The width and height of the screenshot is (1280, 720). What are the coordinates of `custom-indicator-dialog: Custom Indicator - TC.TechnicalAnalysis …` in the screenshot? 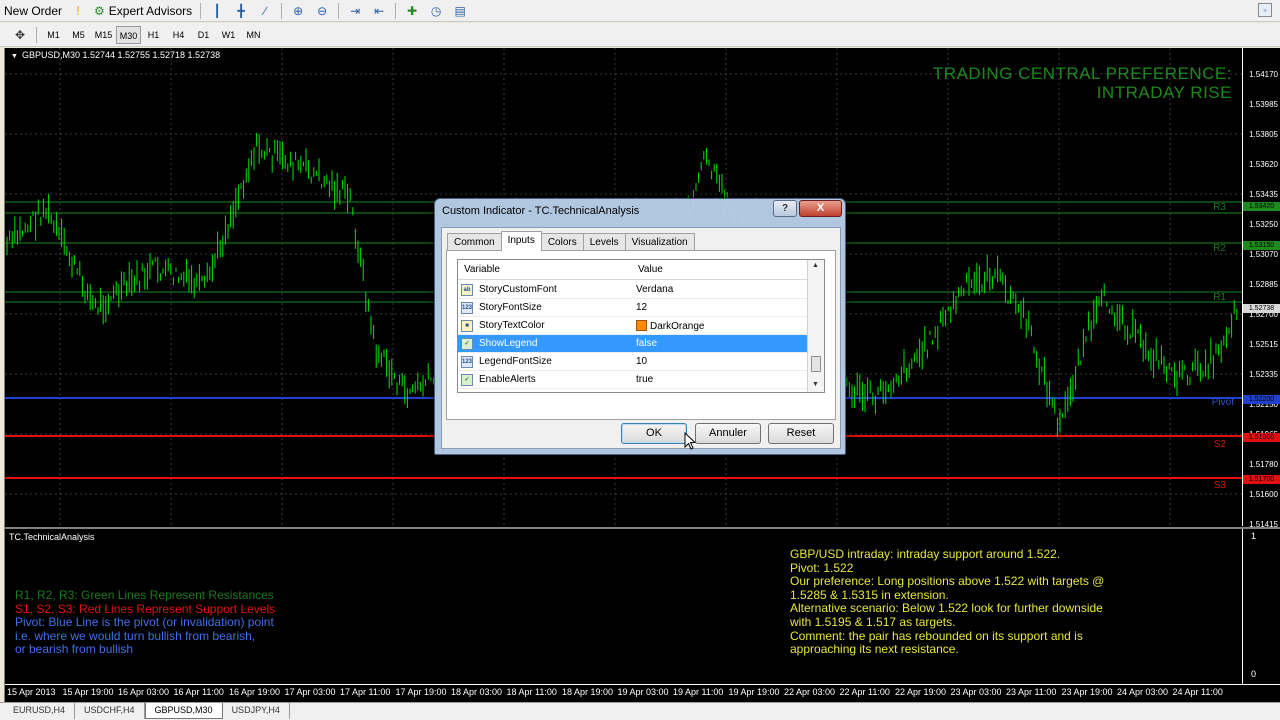 It's located at (640, 326).